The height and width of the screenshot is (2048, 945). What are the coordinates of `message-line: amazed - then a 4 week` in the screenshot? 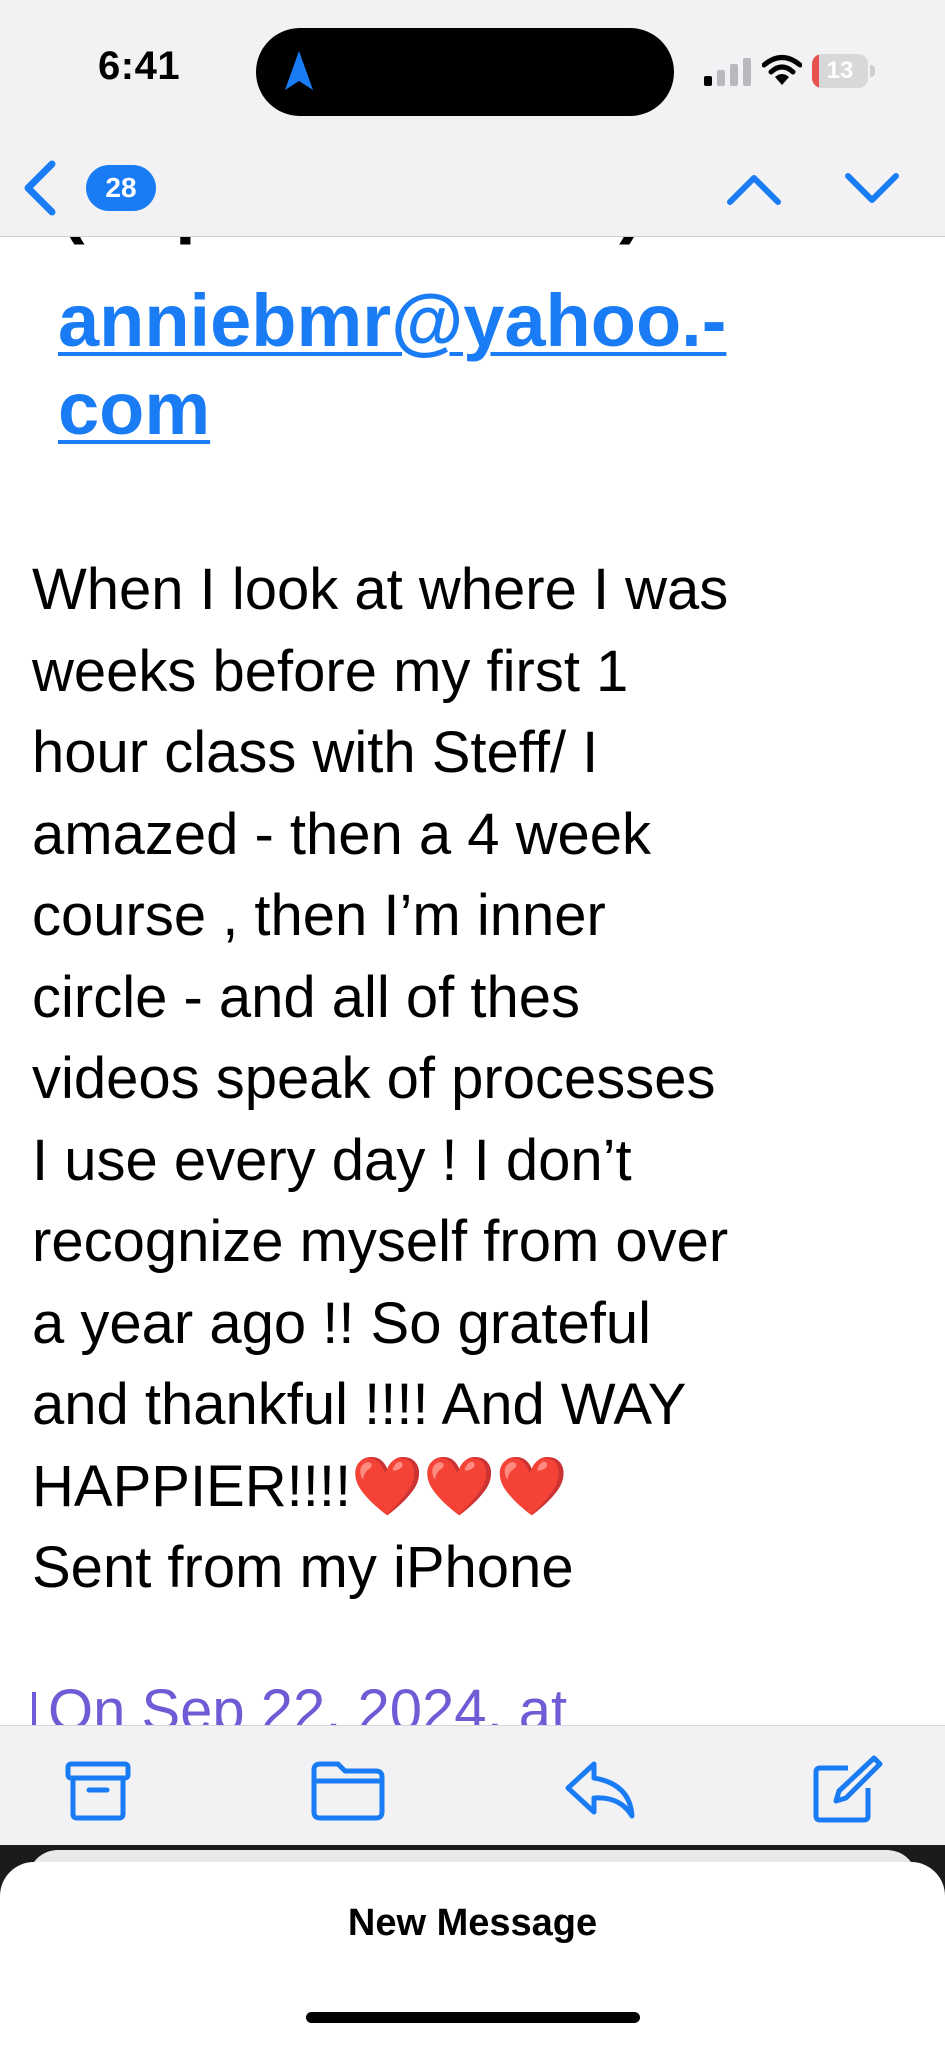 It's located at (342, 834).